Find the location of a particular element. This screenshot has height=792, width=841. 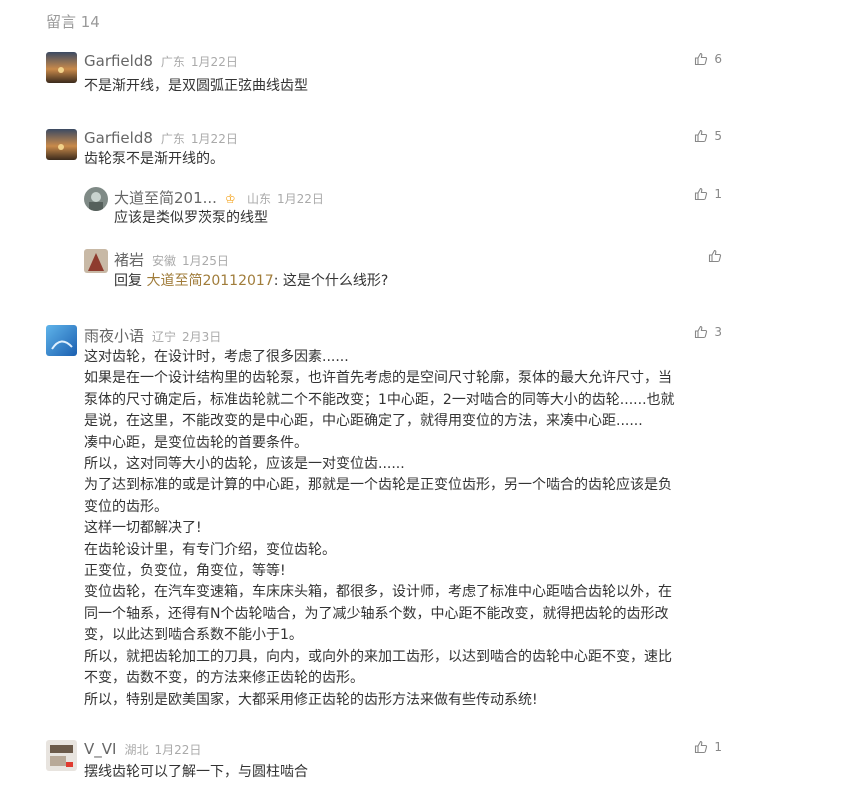

like-count: 3 is located at coordinates (718, 332).